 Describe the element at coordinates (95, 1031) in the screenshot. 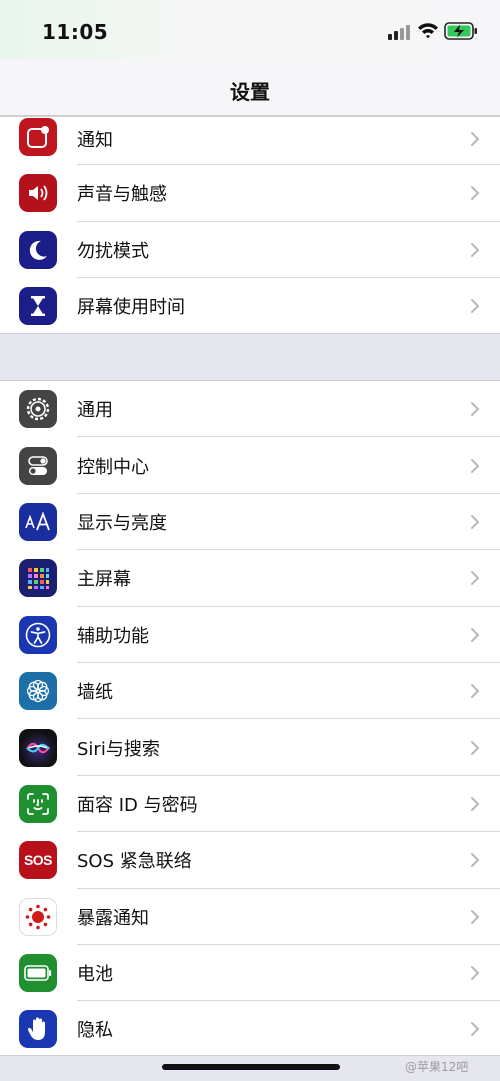

I see `row-label: 隐私` at that location.